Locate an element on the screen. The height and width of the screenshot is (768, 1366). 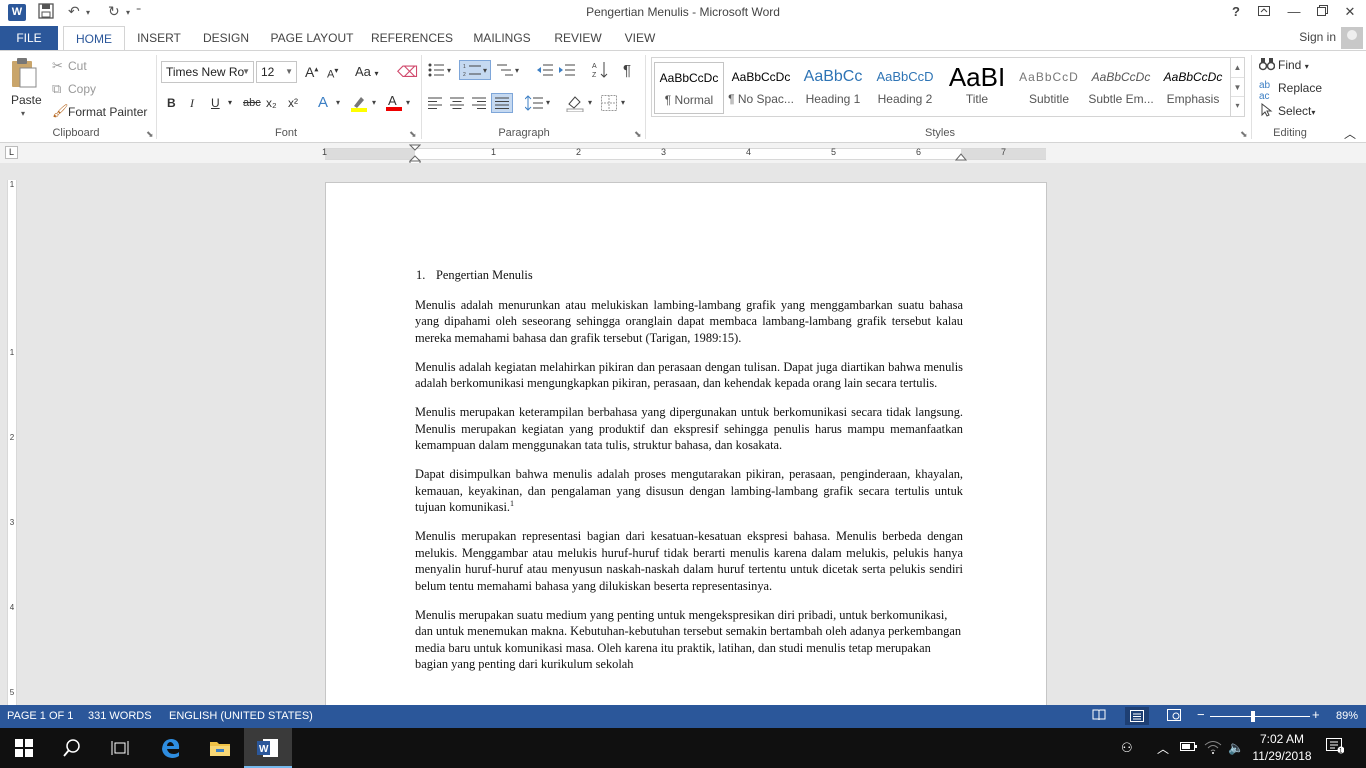
collapse-ribbon-icon: ︿ is located at coordinates (1350, 133).